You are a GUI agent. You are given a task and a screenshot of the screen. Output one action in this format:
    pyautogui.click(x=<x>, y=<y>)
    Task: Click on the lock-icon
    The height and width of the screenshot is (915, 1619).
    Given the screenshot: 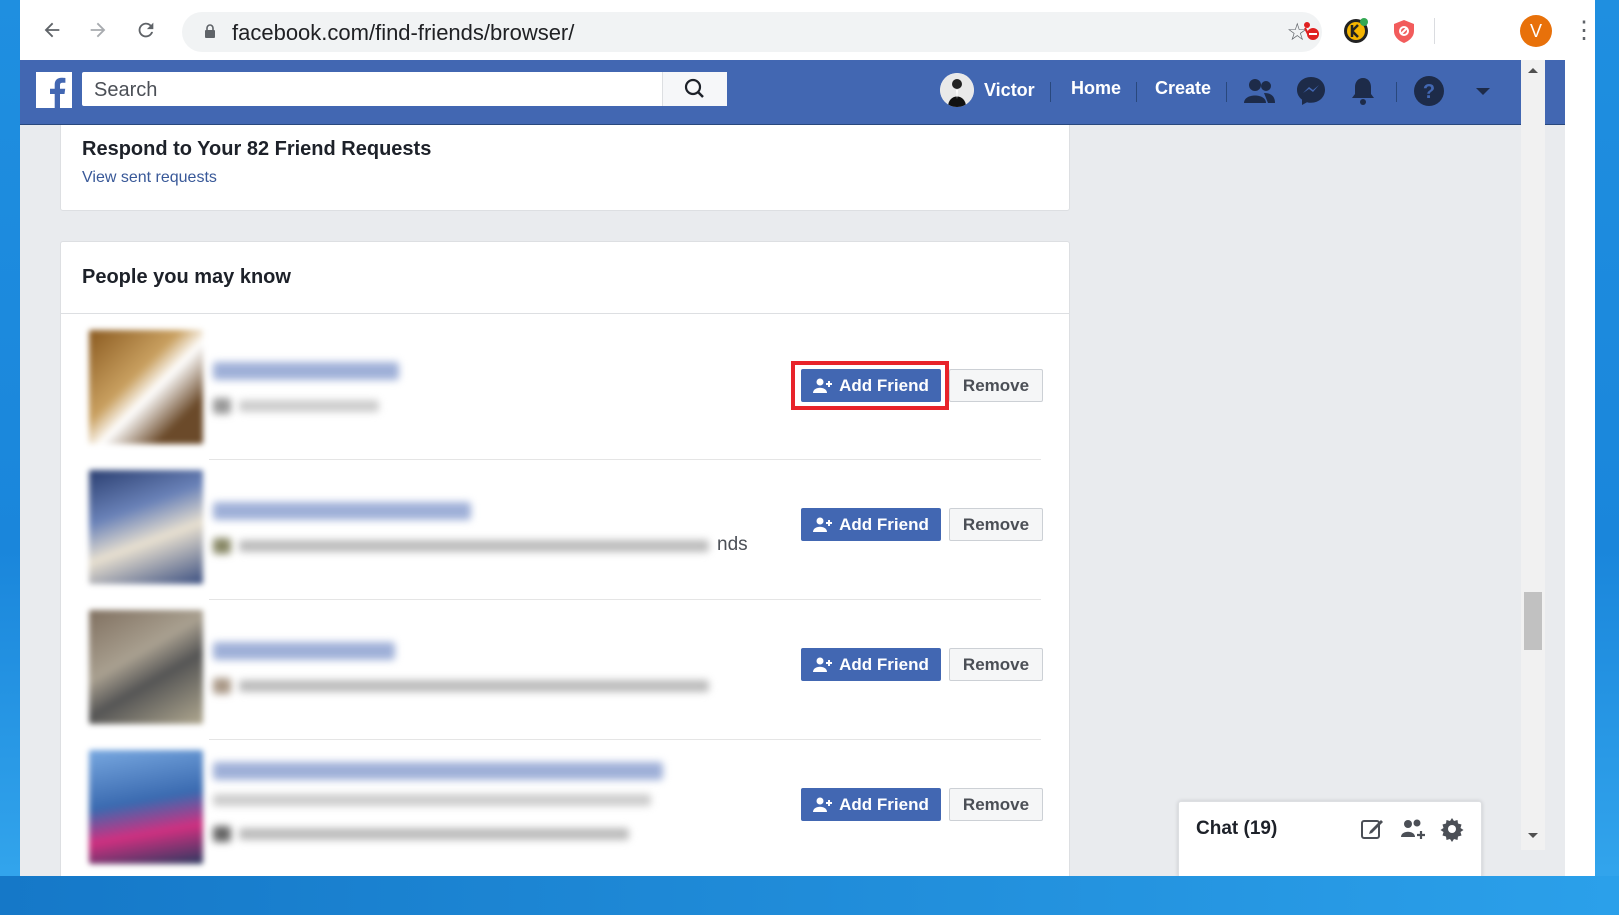 What is the action you would take?
    pyautogui.click(x=210, y=31)
    